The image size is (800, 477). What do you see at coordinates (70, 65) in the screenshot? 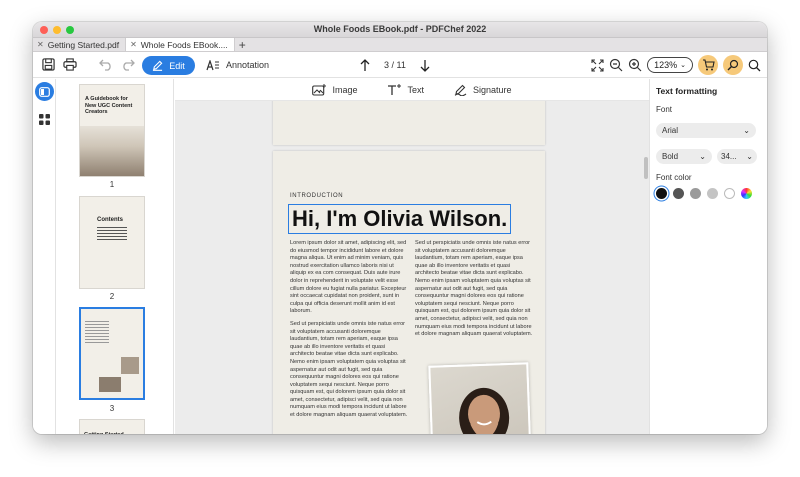
I see `print-icon` at bounding box center [70, 65].